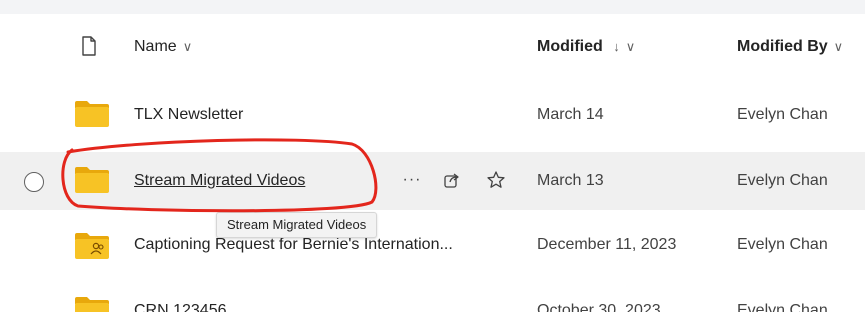 The image size is (865, 312). What do you see at coordinates (155, 46) in the screenshot?
I see `name-header-label: Name` at bounding box center [155, 46].